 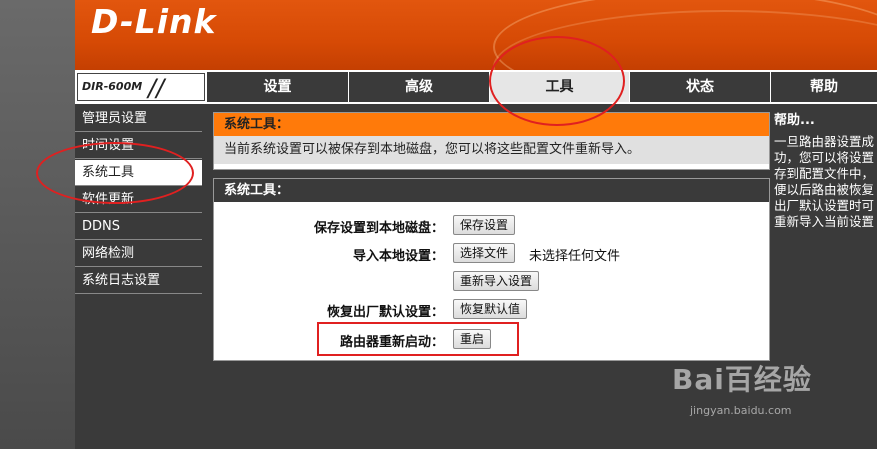 What do you see at coordinates (277, 87) in the screenshot?
I see `tab-setup: 设置` at bounding box center [277, 87].